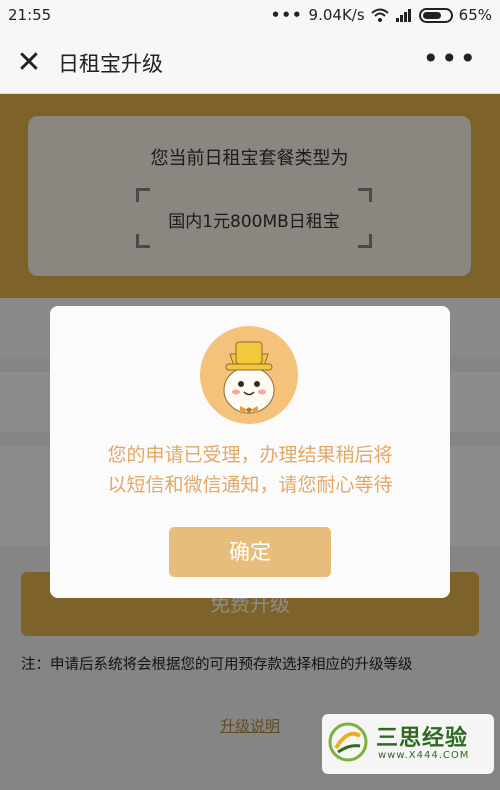  What do you see at coordinates (422, 738) in the screenshot?
I see `watermark-title: 三思经验` at bounding box center [422, 738].